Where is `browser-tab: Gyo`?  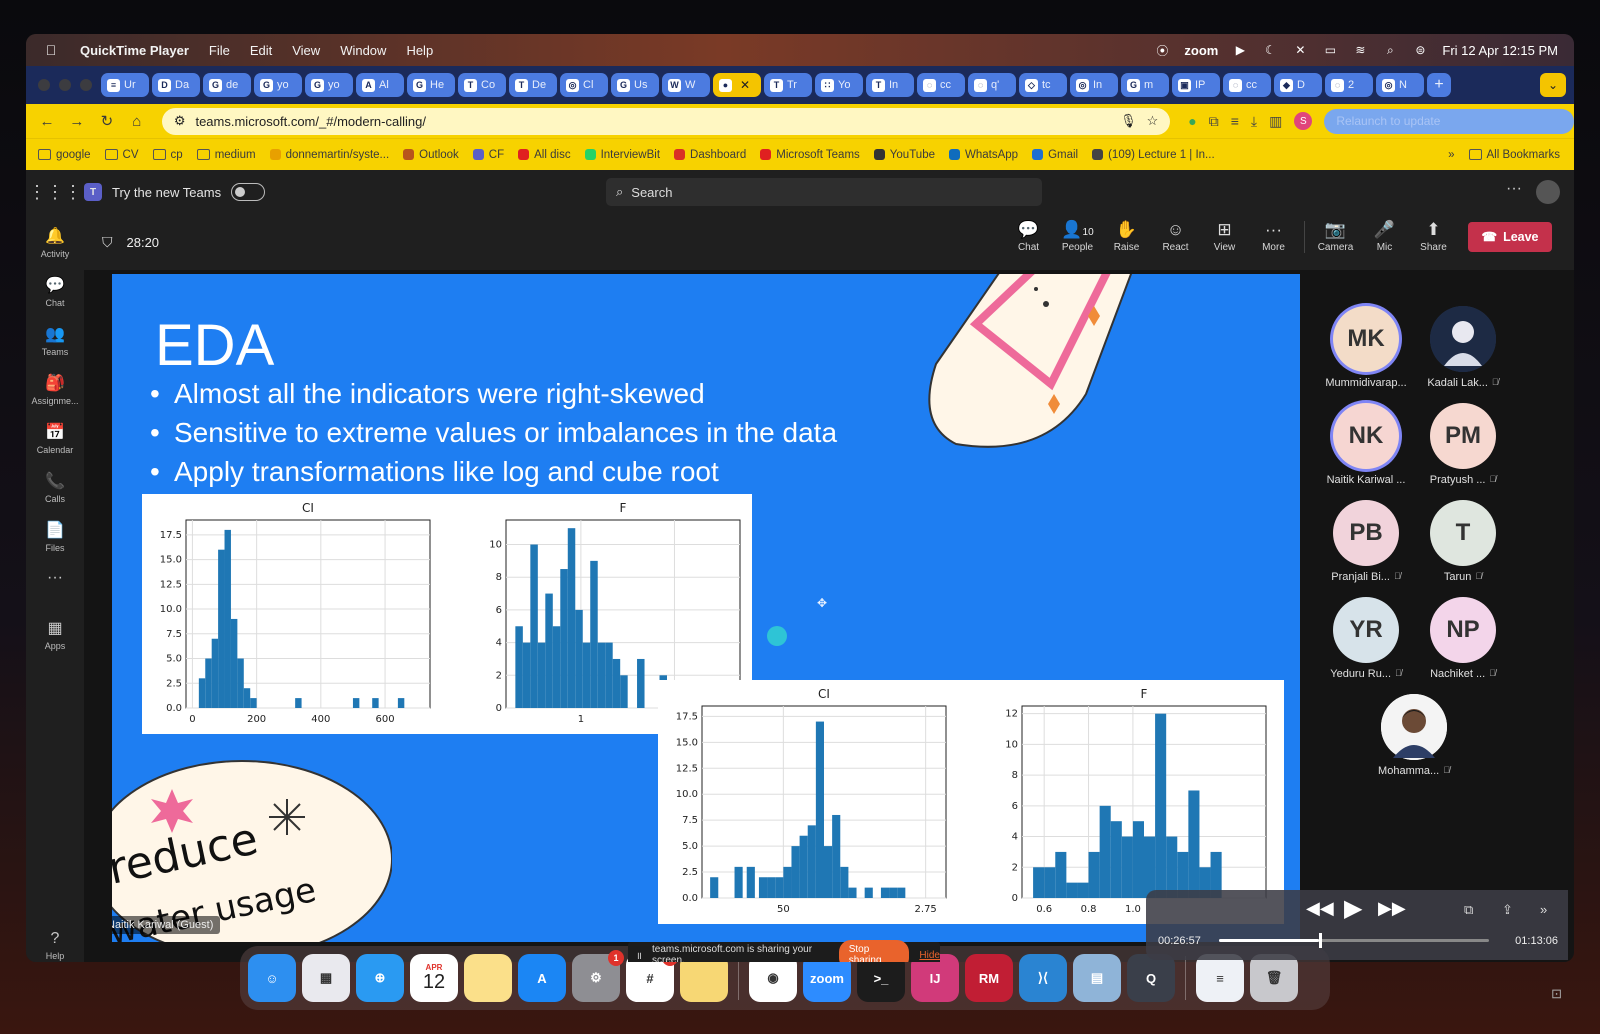
browser-tab: Gyo is located at coordinates (278, 85).